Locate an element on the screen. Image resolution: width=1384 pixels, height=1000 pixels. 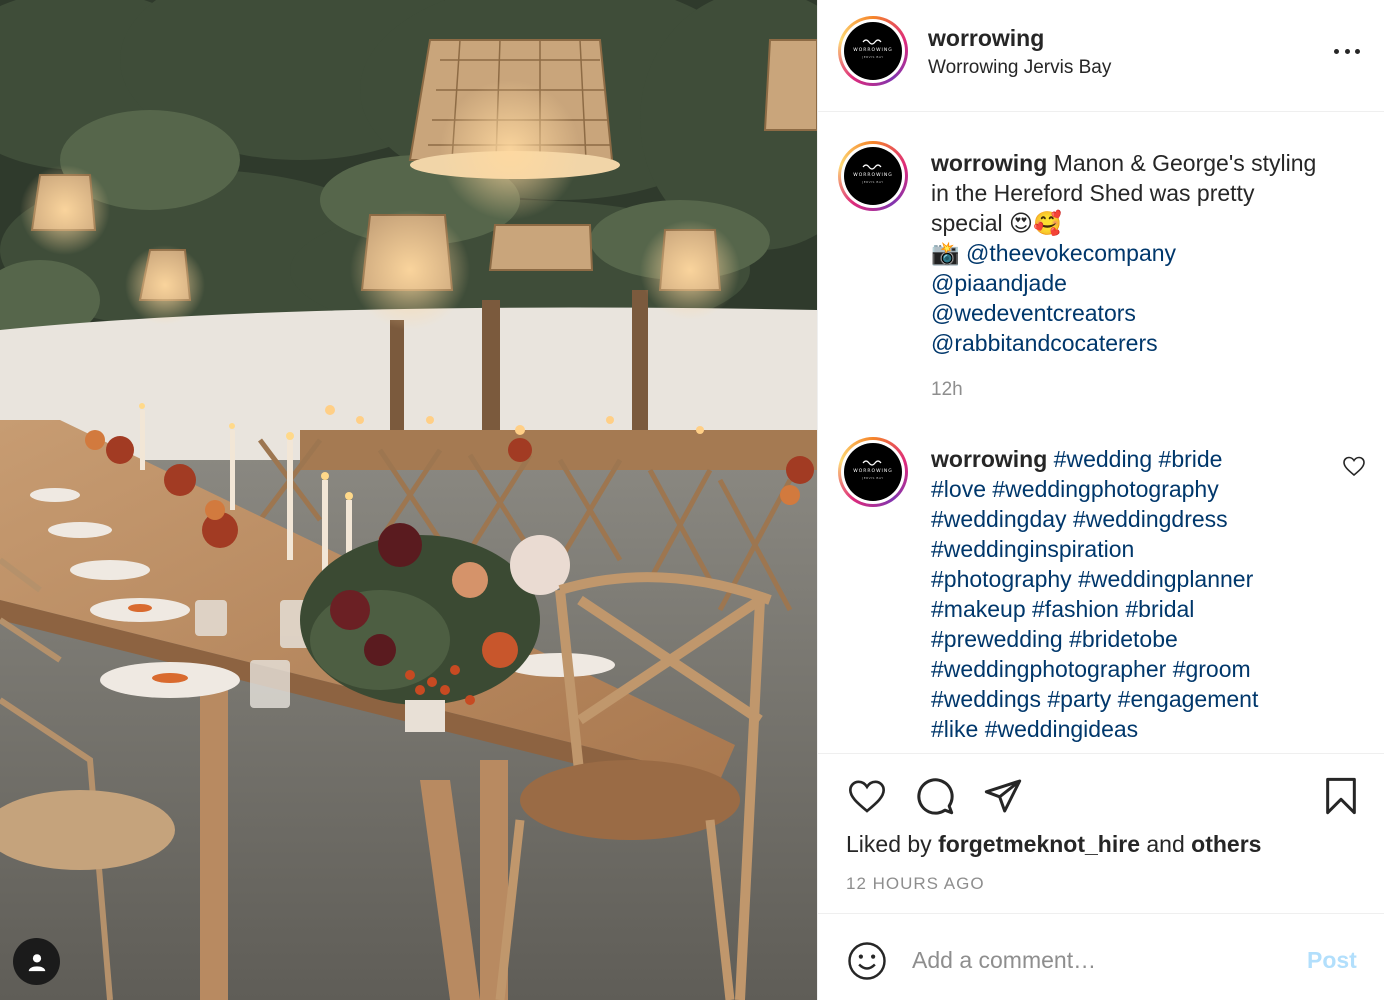
comment-button is located at coordinates (935, 798).